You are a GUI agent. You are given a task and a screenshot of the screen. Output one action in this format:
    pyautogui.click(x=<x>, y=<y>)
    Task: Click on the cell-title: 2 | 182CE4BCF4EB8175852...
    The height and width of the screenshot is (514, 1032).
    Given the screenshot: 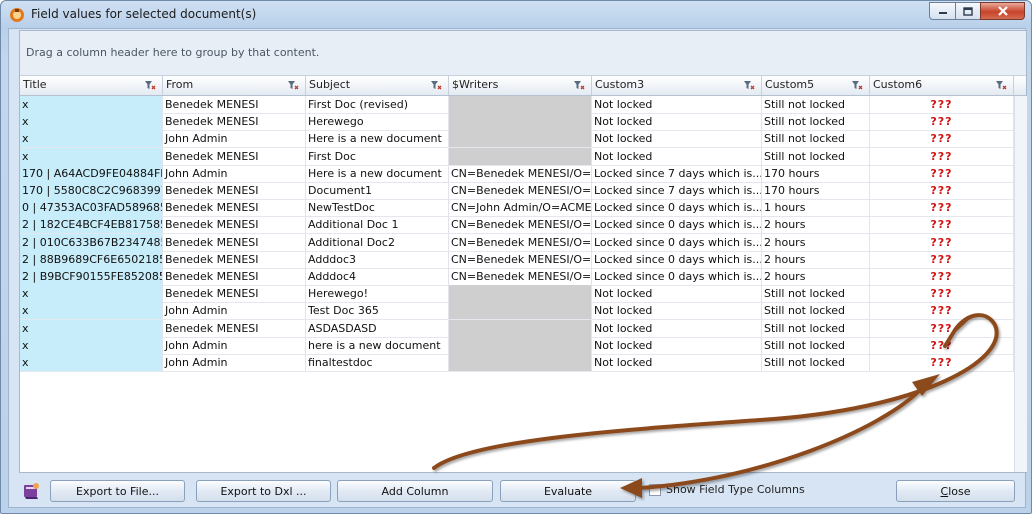 What is the action you would take?
    pyautogui.click(x=91, y=225)
    